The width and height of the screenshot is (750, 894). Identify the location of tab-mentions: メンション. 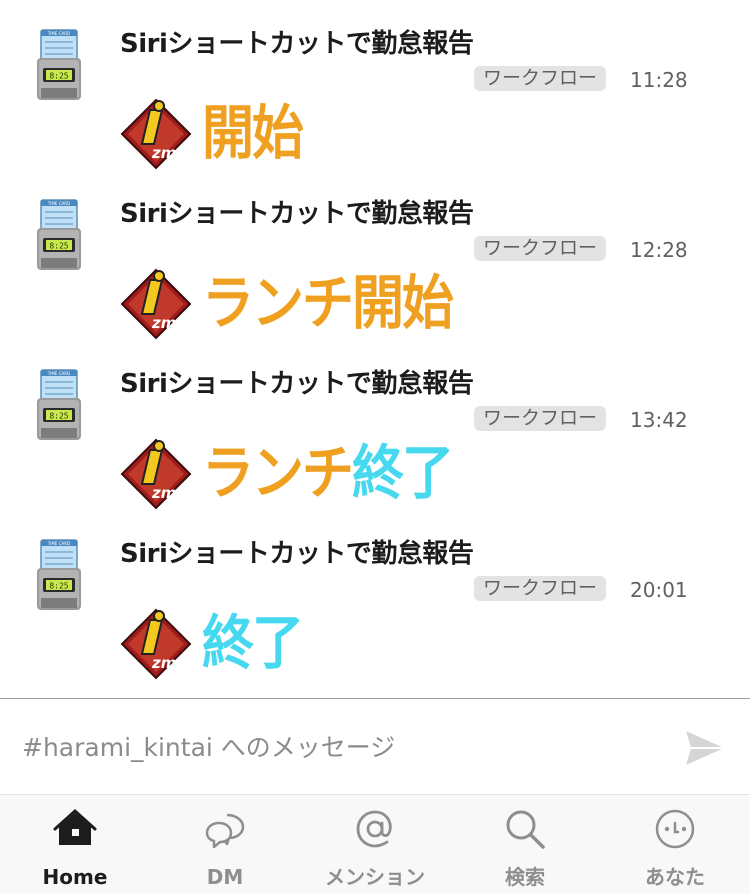
(375, 844).